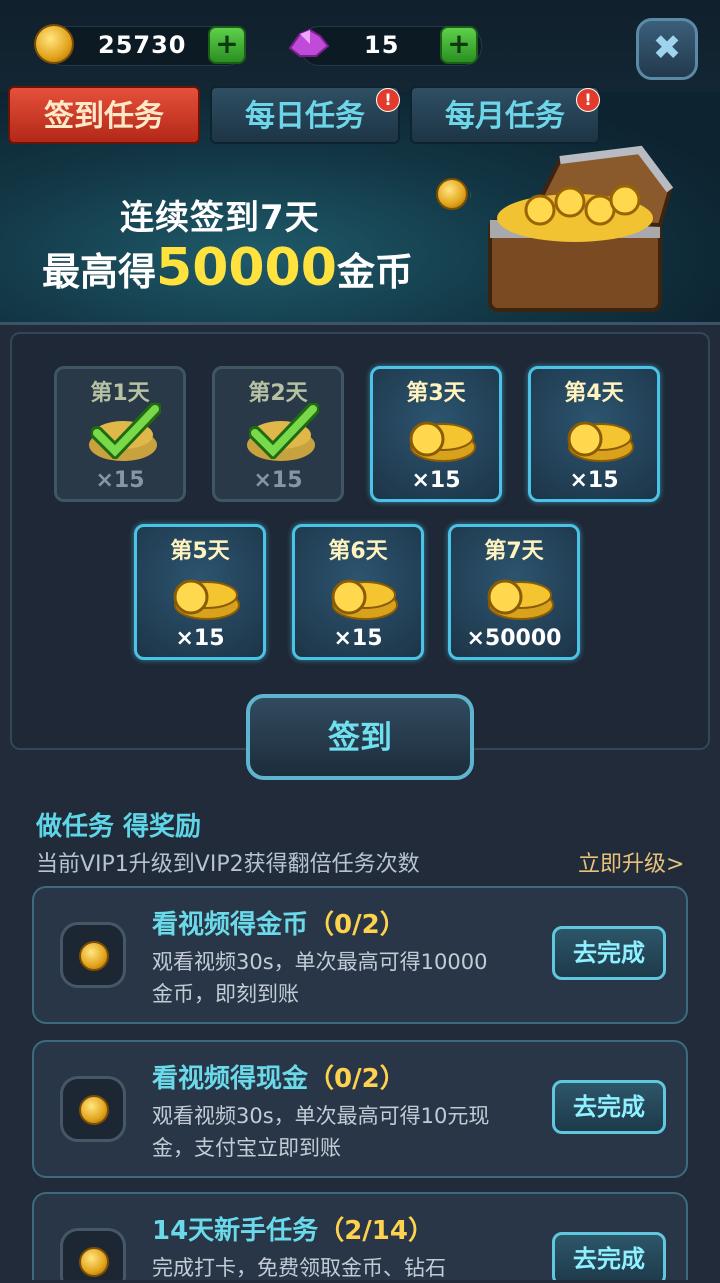 Image resolution: width=720 pixels, height=1283 pixels. Describe the element at coordinates (299, 1268) in the screenshot. I see `task-description: 完成打卡，免费领取金币、钻石` at that location.